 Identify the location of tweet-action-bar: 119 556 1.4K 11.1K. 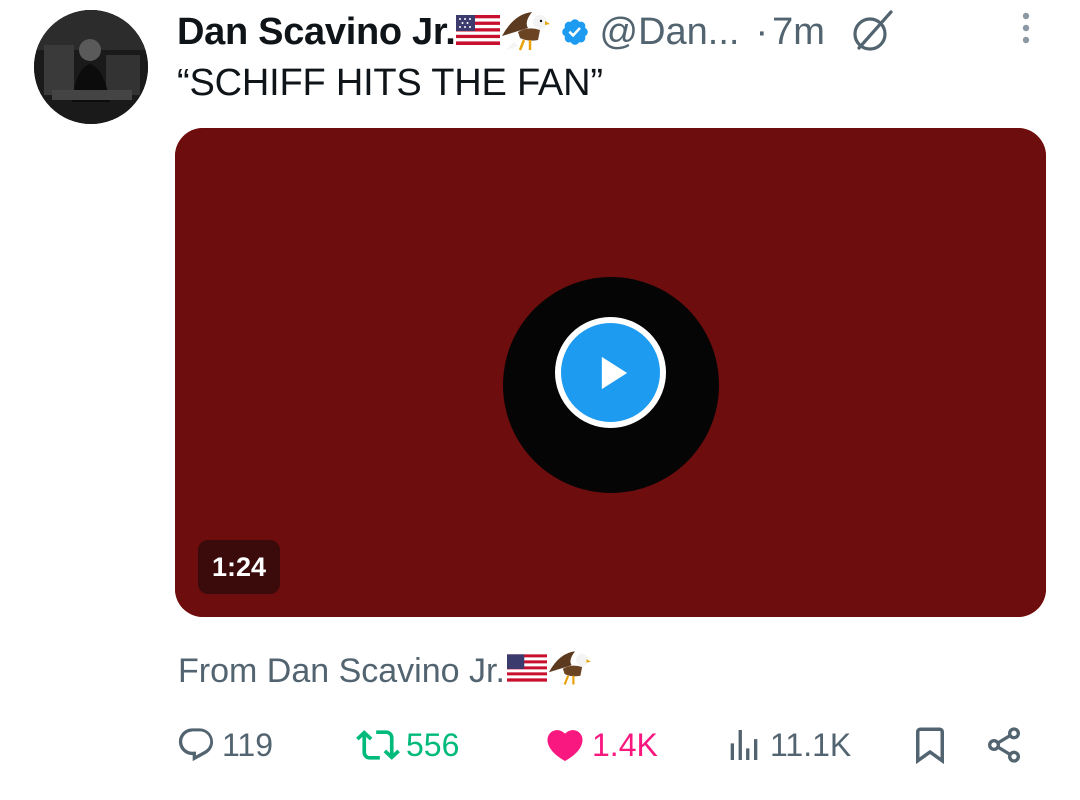
(616, 745).